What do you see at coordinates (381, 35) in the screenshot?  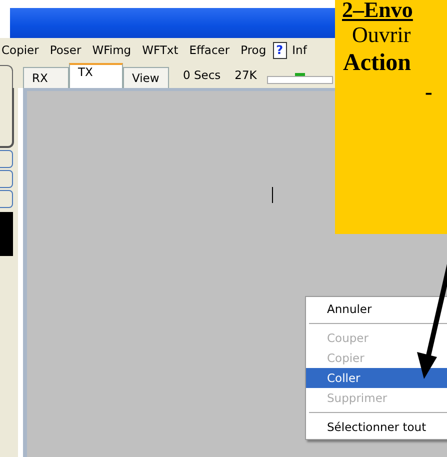 I see `callout-text: Ouvrir` at bounding box center [381, 35].